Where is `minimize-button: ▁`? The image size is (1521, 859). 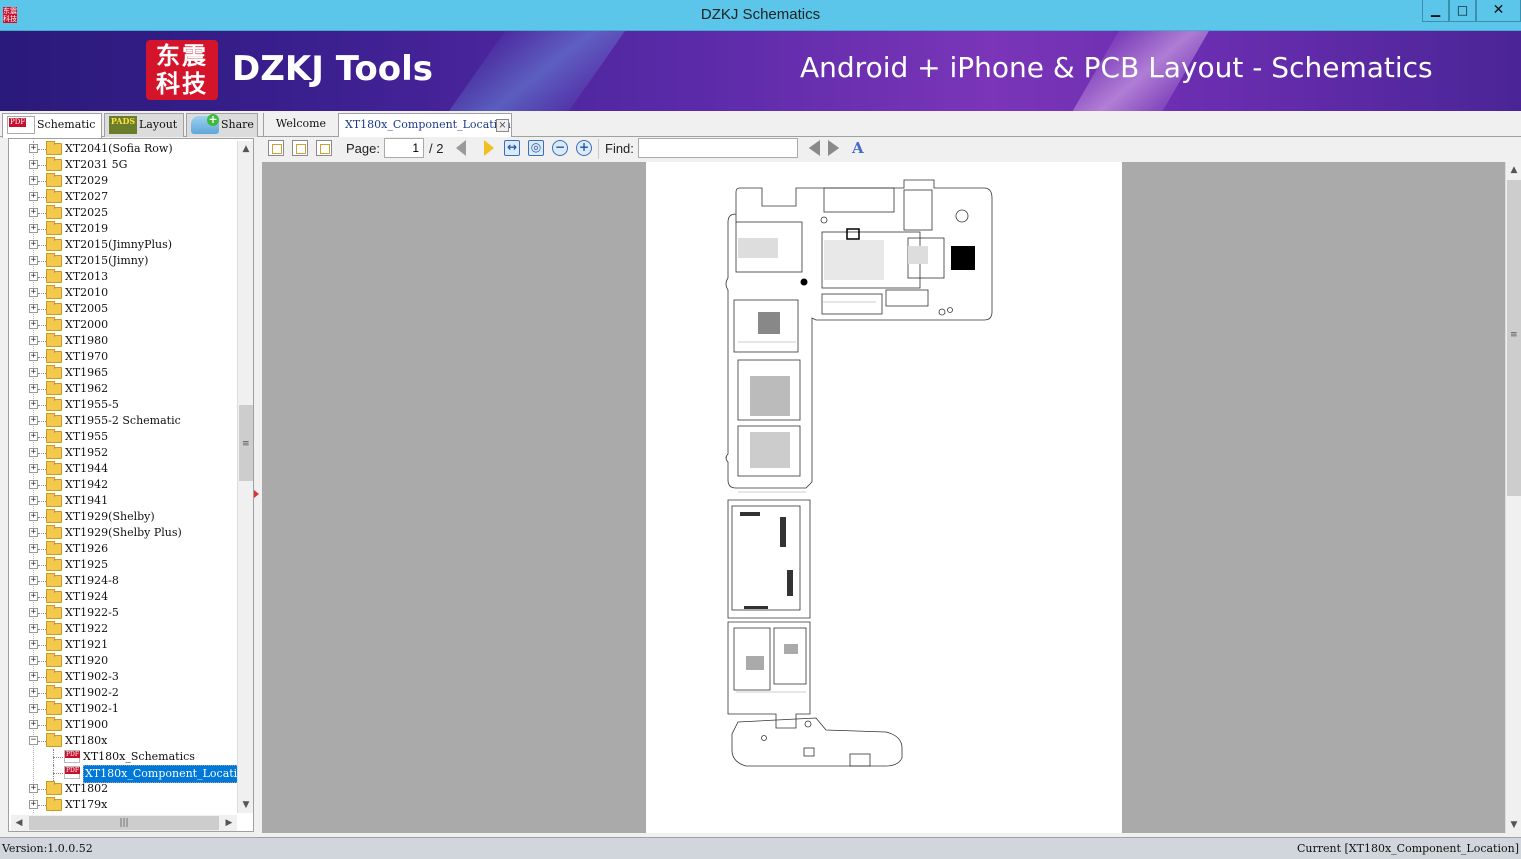 minimize-button: ▁ is located at coordinates (1435, 11).